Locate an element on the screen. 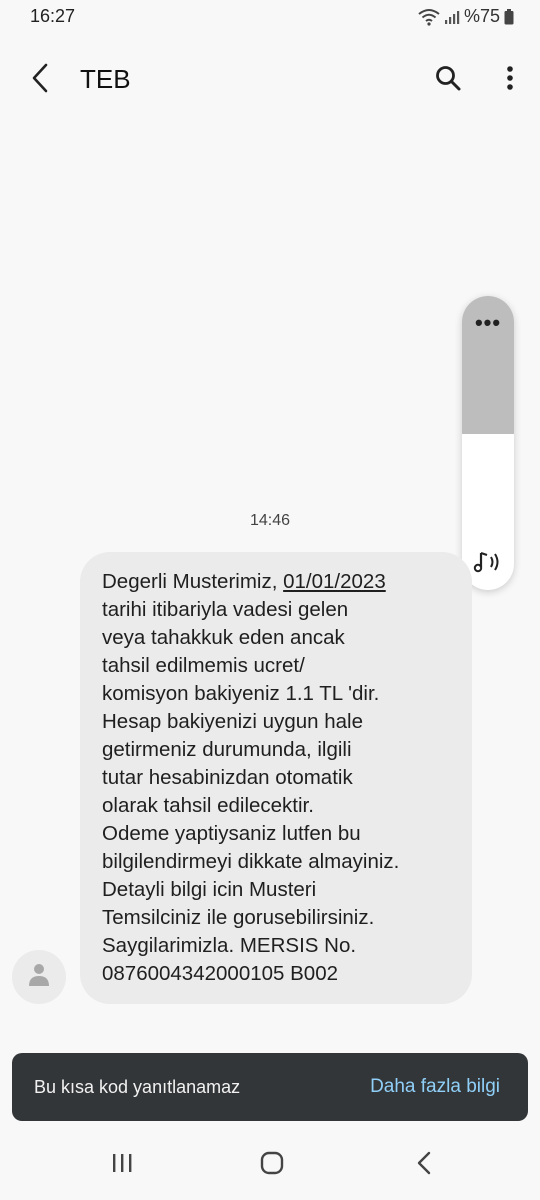 Image resolution: width=540 pixels, height=1200 pixels. search-icon is located at coordinates (448, 80).